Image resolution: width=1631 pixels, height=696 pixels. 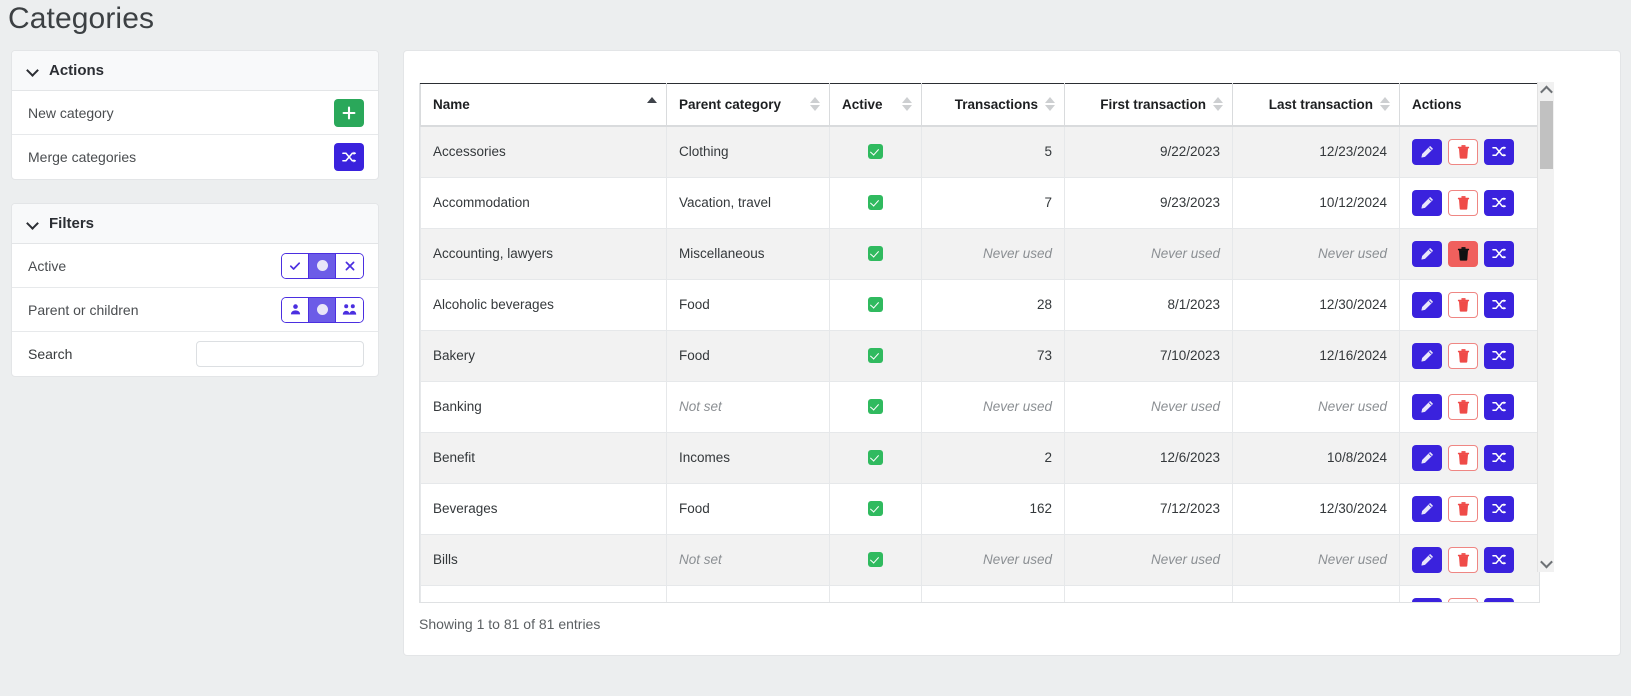 What do you see at coordinates (1148, 151) in the screenshot?
I see `cell-first-transaction: 9/22/2023` at bounding box center [1148, 151].